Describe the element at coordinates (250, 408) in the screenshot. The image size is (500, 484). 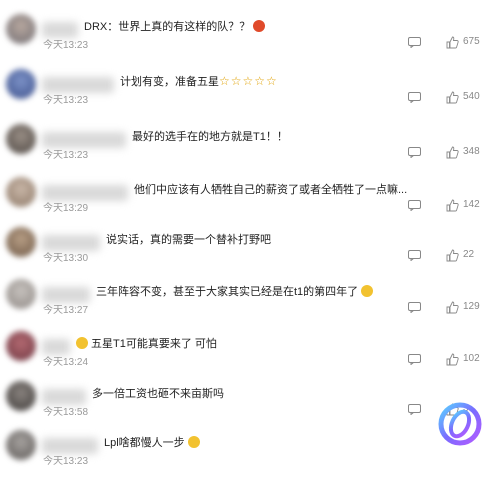
I see `comment-item: 多一倍工资也砸不来亩斯吗 今天13:58 3` at that location.